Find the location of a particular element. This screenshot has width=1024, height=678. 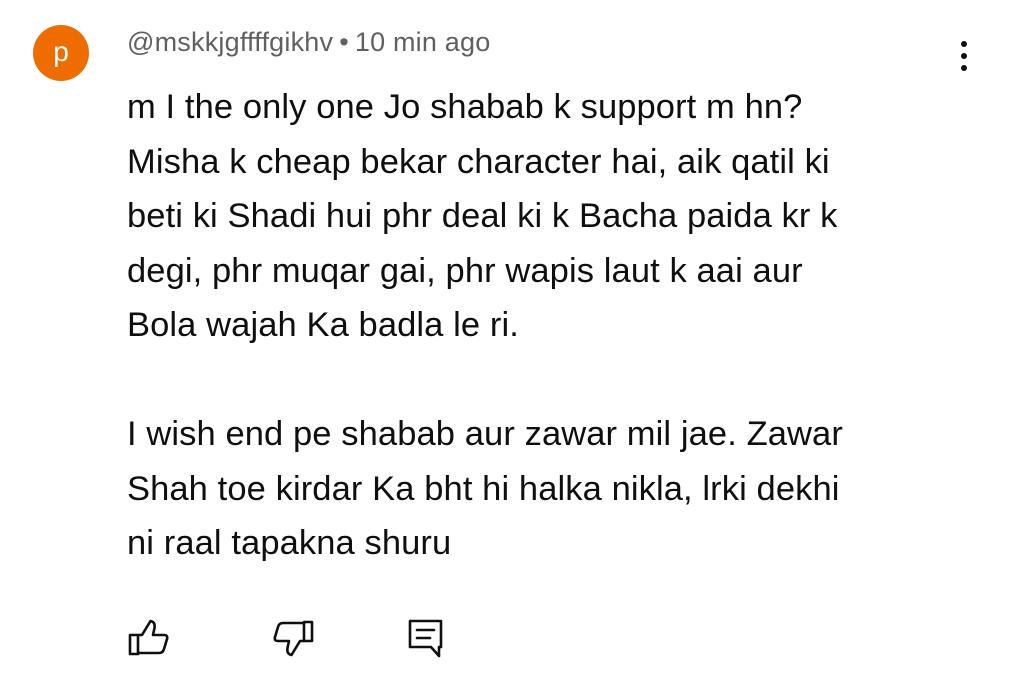

like-button is located at coordinates (148, 638).